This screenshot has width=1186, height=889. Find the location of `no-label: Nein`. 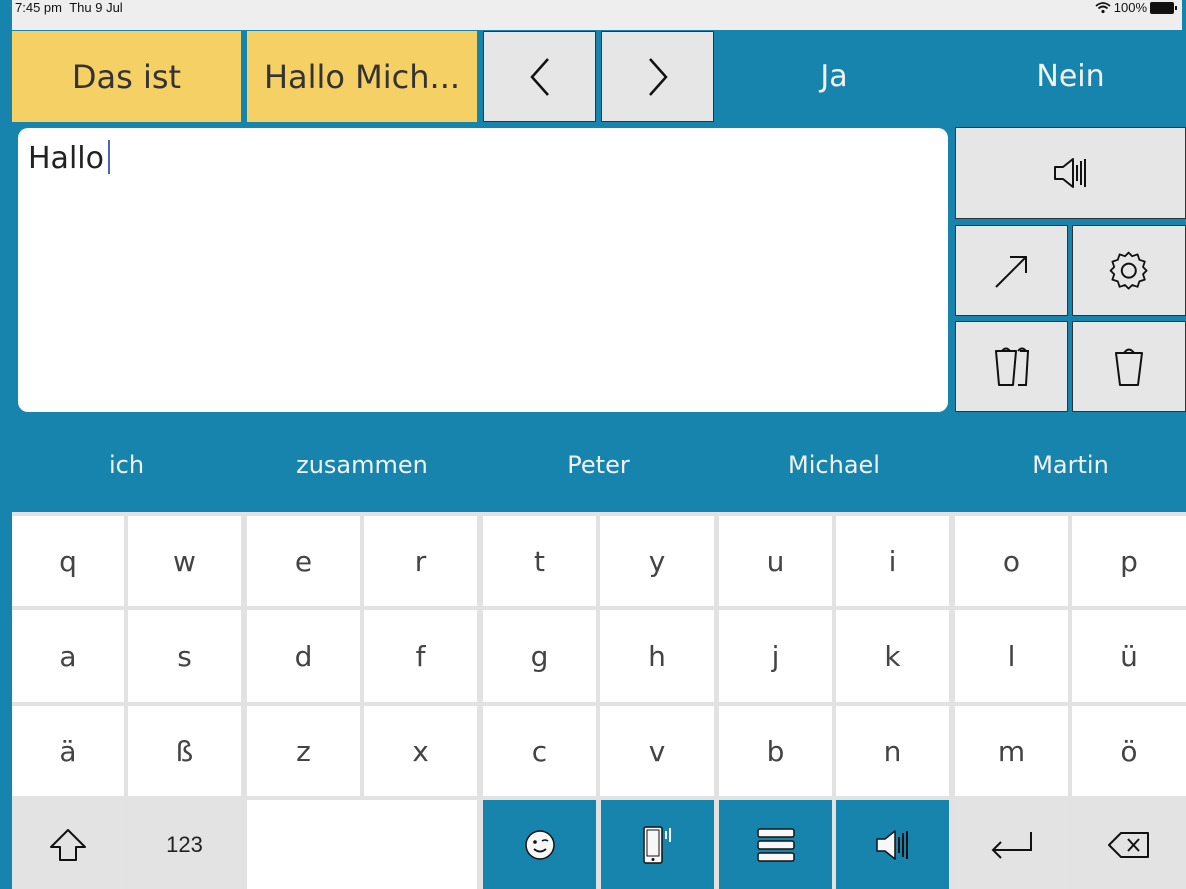

no-label: Nein is located at coordinates (1070, 76).